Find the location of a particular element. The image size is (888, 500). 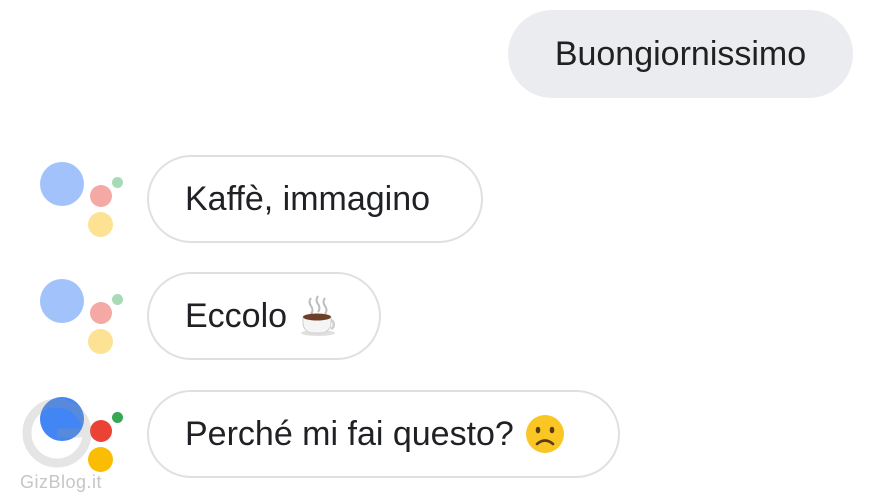

assistant-message-text: Perché mi fai questo? is located at coordinates (349, 433).